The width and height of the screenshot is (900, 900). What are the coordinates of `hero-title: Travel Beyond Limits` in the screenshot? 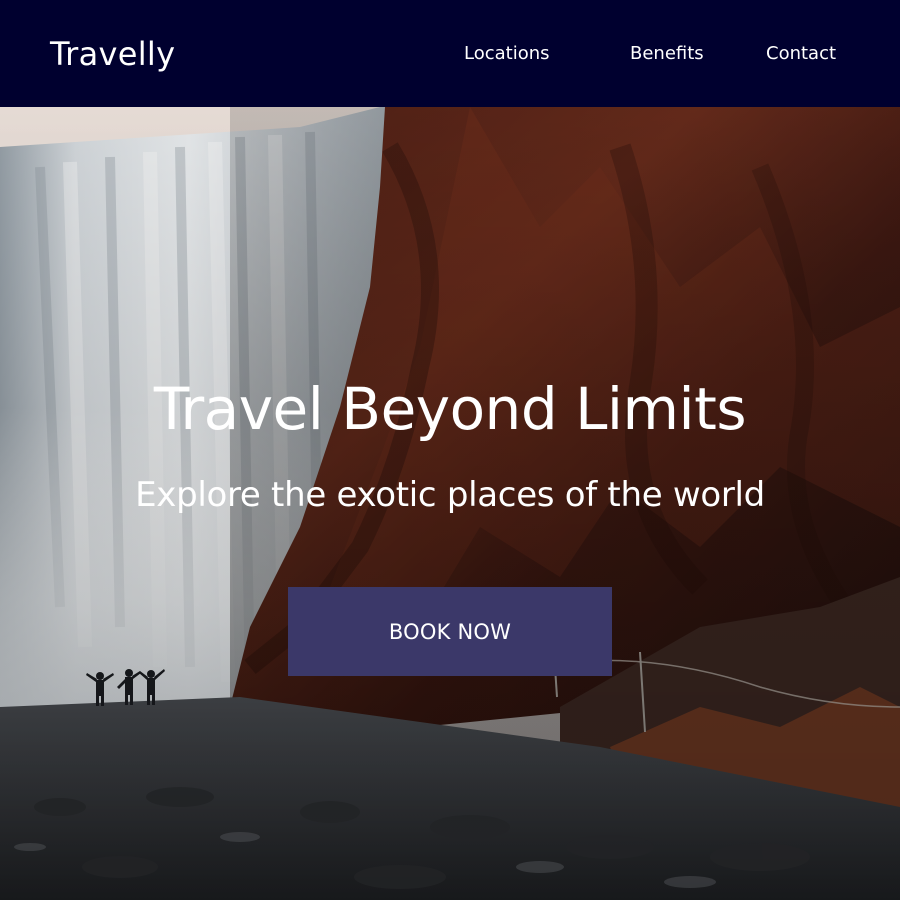 It's located at (450, 409).